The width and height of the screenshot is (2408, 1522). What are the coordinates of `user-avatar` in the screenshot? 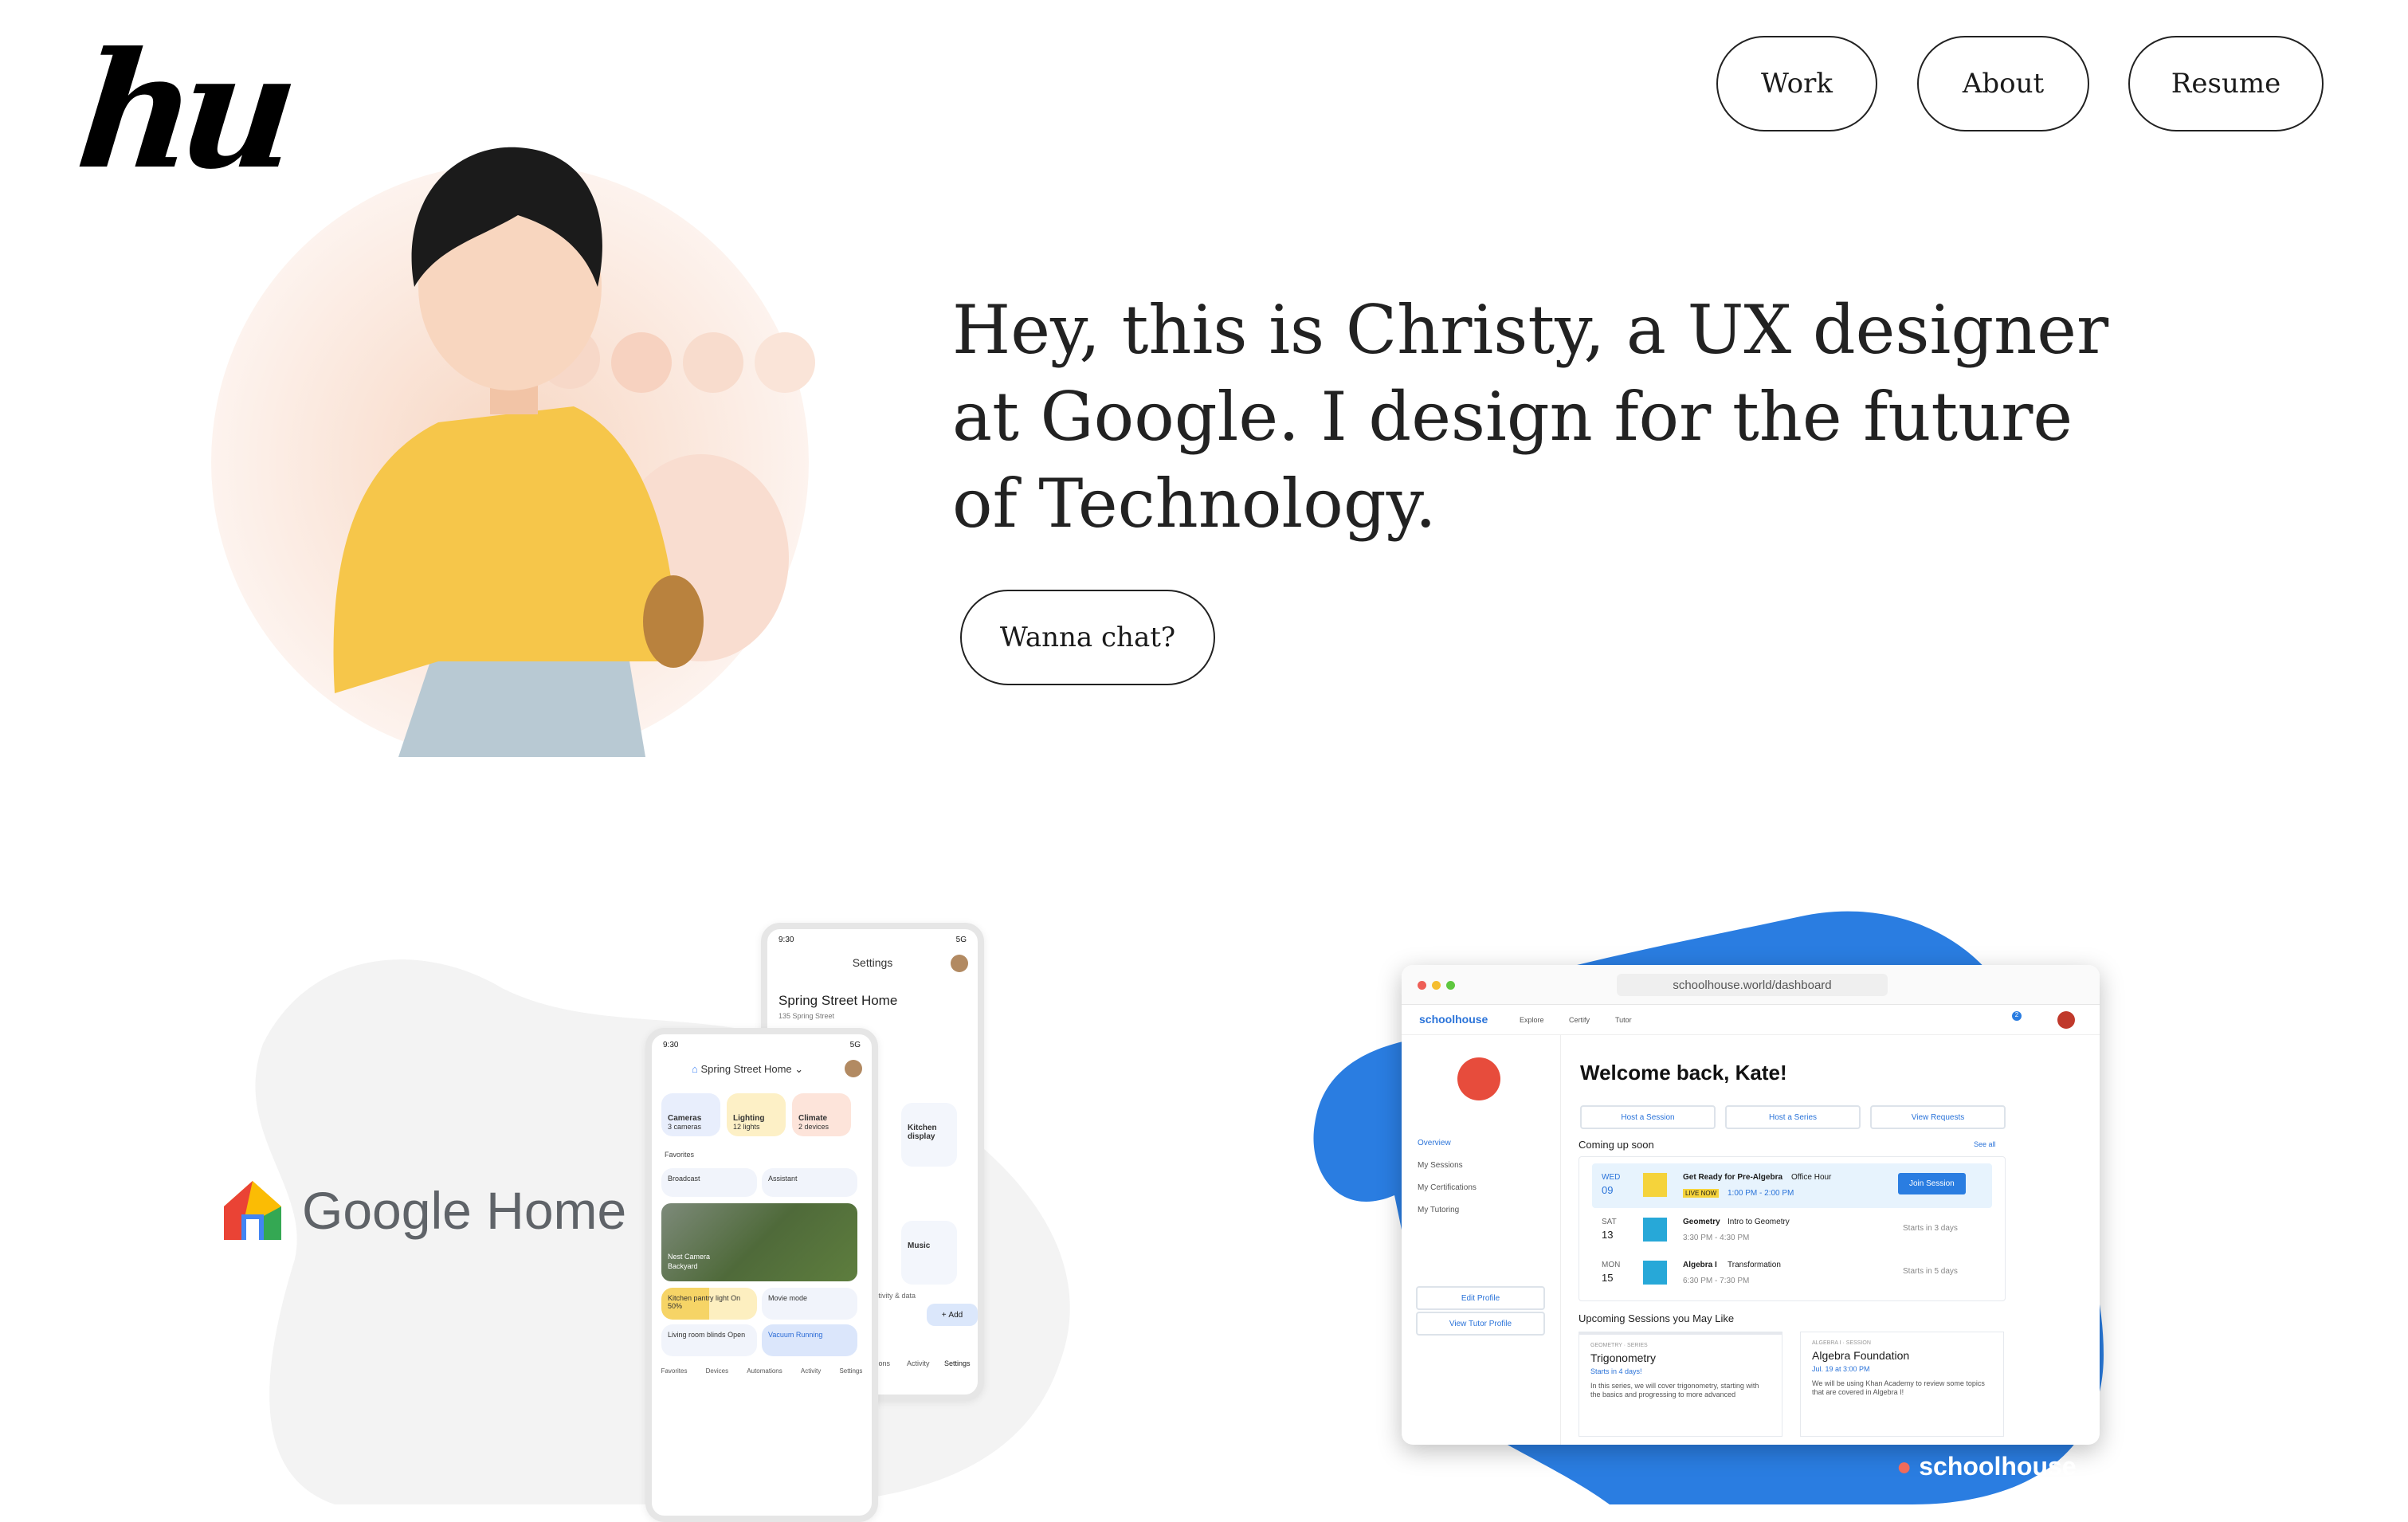 It's located at (2066, 1020).